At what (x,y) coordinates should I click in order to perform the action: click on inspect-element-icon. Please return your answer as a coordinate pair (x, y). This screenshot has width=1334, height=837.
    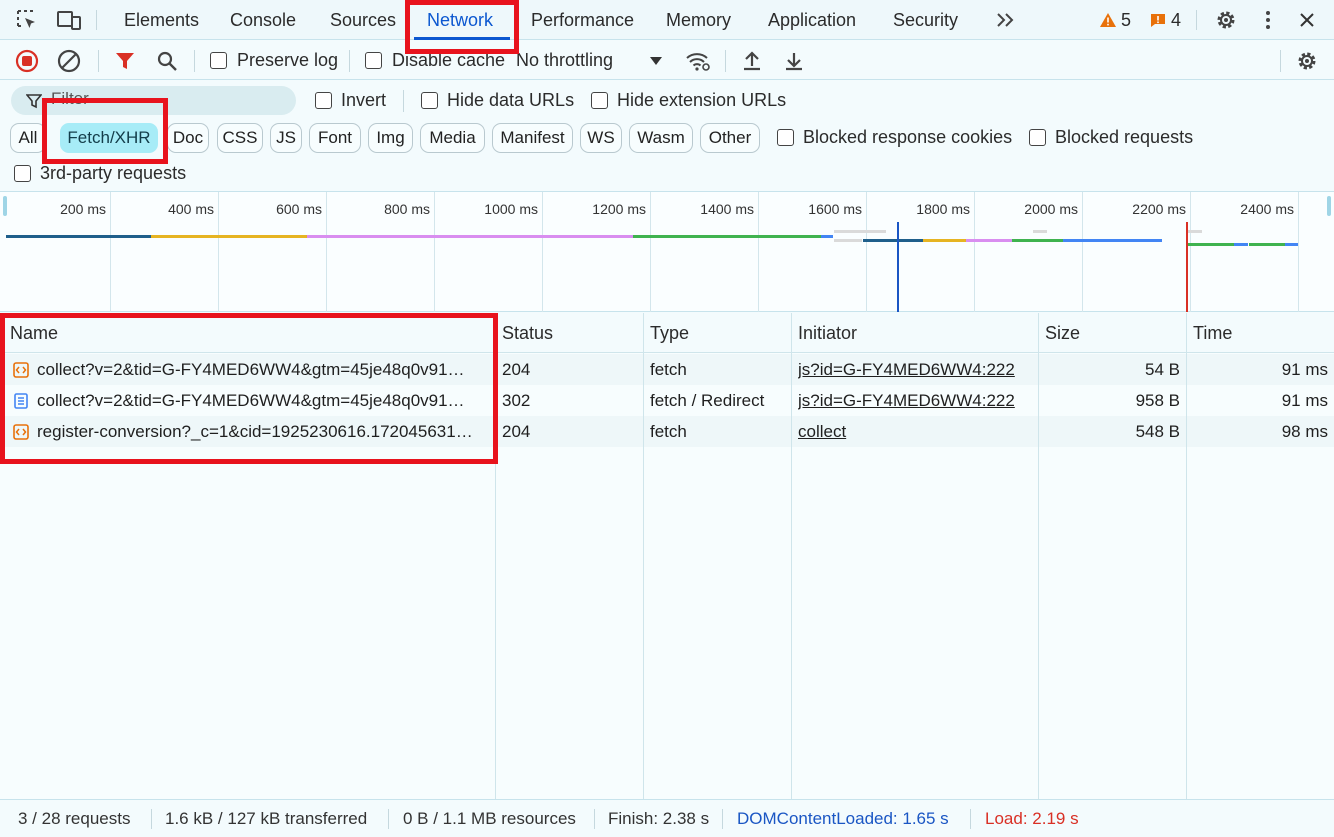
    Looking at the image, I should click on (27, 20).